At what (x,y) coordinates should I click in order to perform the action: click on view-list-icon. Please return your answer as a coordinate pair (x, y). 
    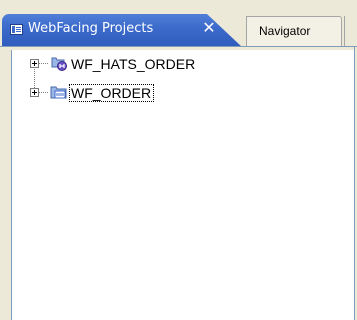
    Looking at the image, I should click on (16, 29).